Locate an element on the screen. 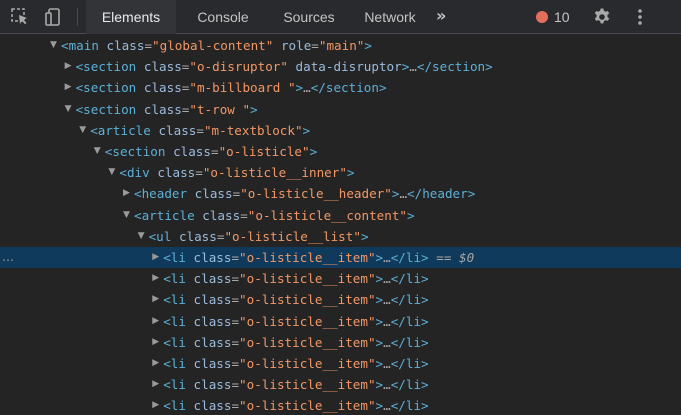 This screenshot has width=681, height=415. attribute-value: "global-content" is located at coordinates (213, 45).